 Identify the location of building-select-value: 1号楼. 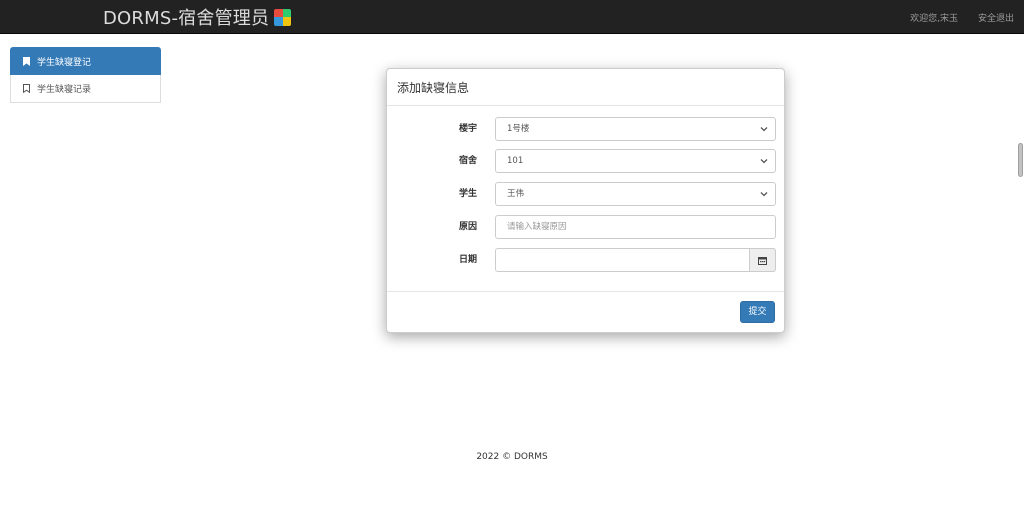
(518, 129).